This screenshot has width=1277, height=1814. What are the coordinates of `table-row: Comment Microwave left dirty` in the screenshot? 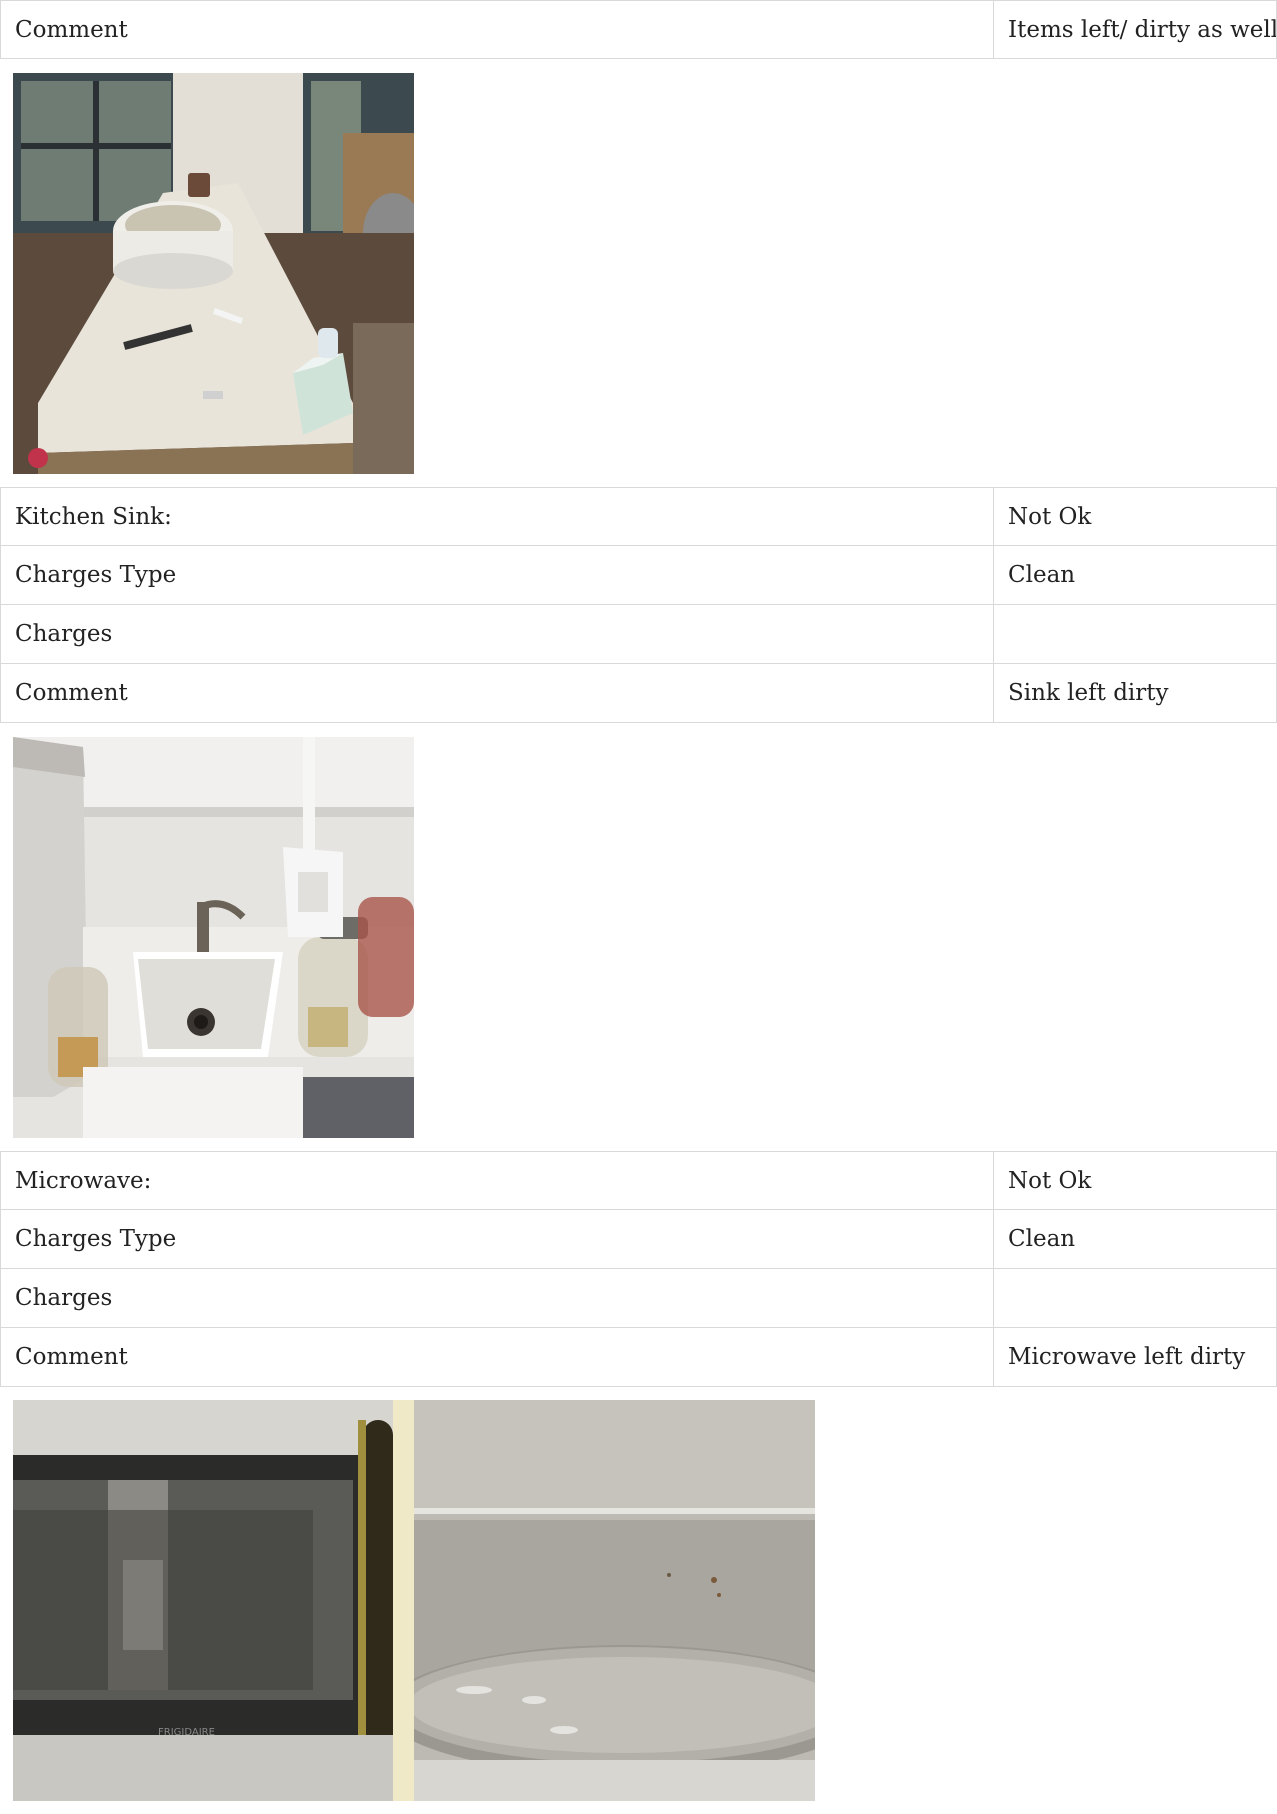 It's located at (638, 1357).